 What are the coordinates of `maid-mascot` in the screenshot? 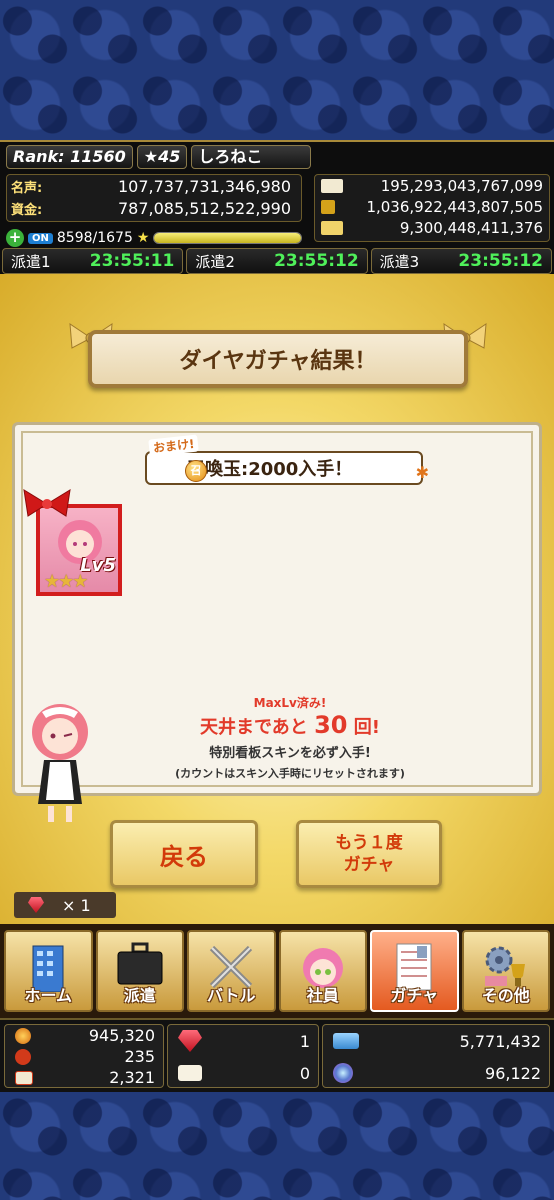 It's located at (60, 763).